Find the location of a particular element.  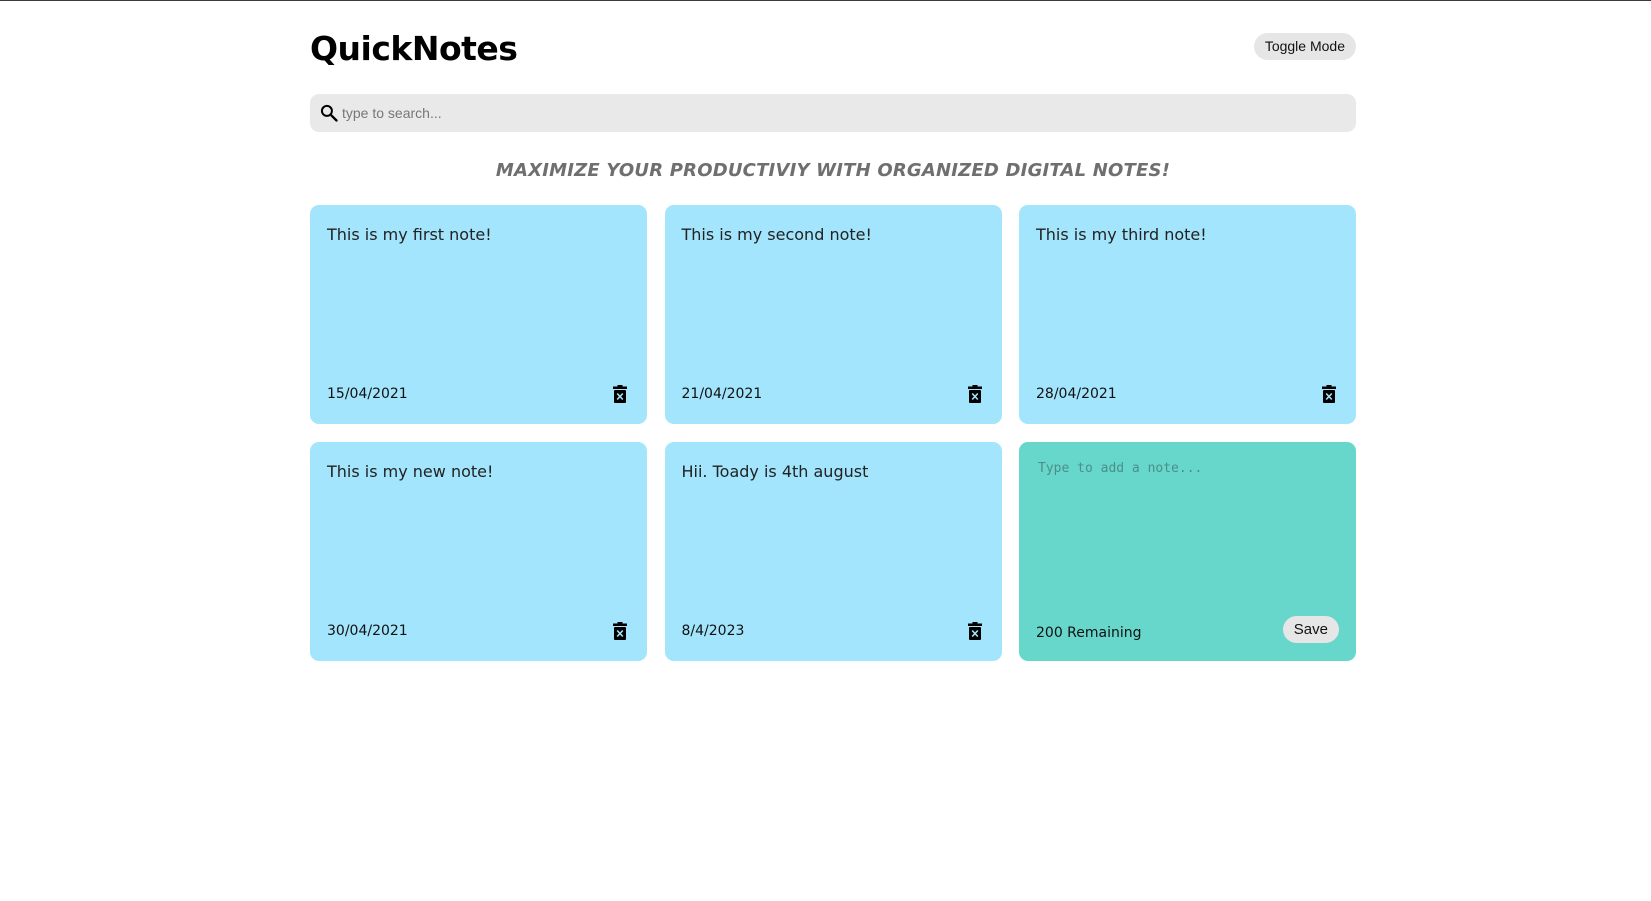

search-input is located at coordinates (842, 113).